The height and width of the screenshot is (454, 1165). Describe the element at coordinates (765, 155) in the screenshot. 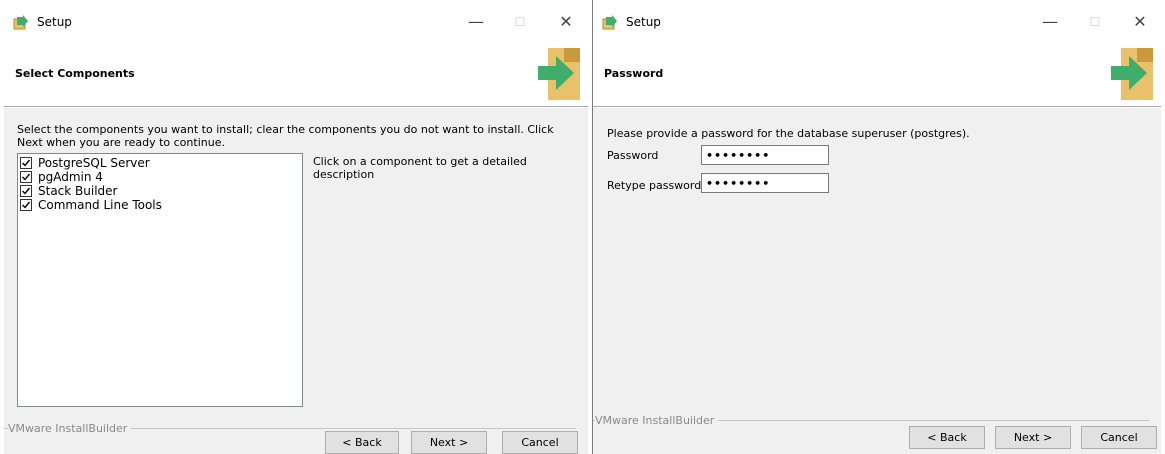

I see `password-input` at that location.